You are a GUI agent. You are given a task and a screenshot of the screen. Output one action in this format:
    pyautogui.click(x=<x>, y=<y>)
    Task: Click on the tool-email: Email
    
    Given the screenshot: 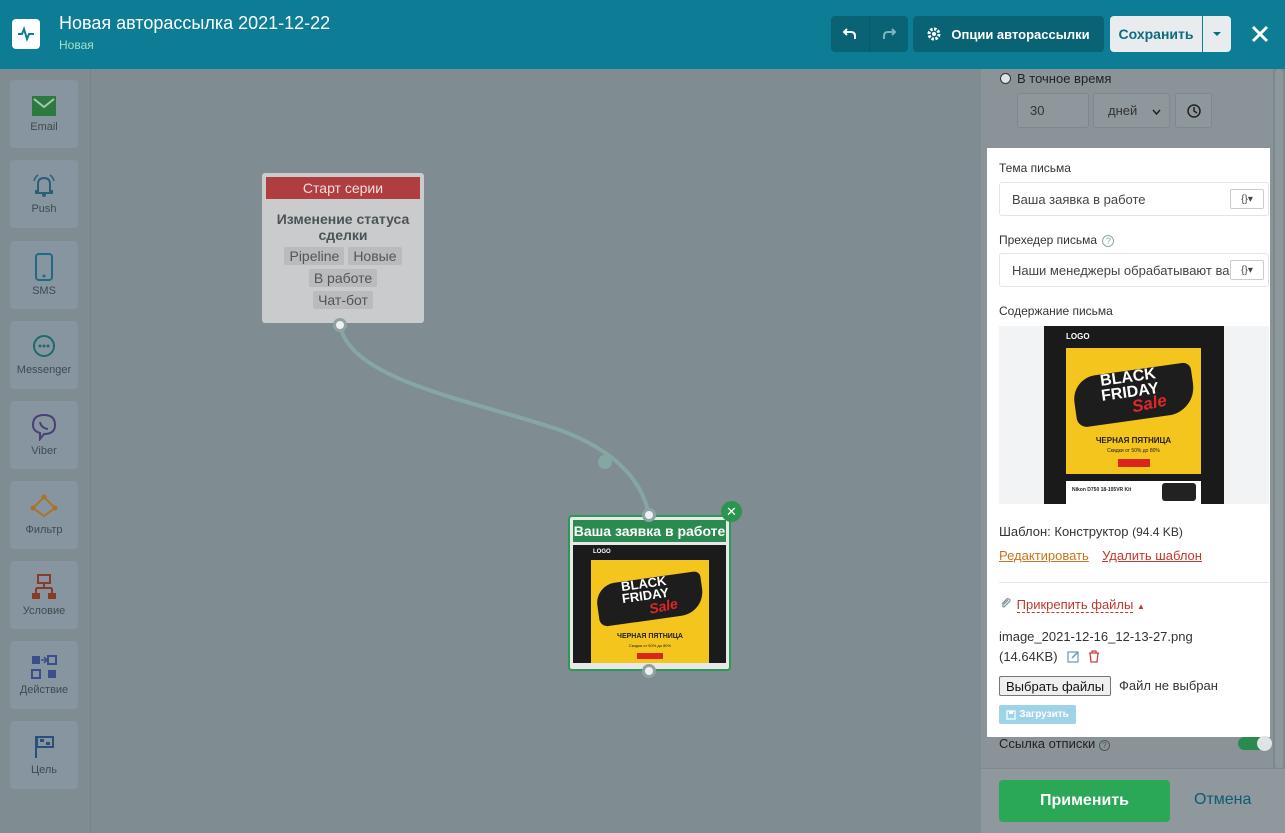 What is the action you would take?
    pyautogui.click(x=44, y=114)
    